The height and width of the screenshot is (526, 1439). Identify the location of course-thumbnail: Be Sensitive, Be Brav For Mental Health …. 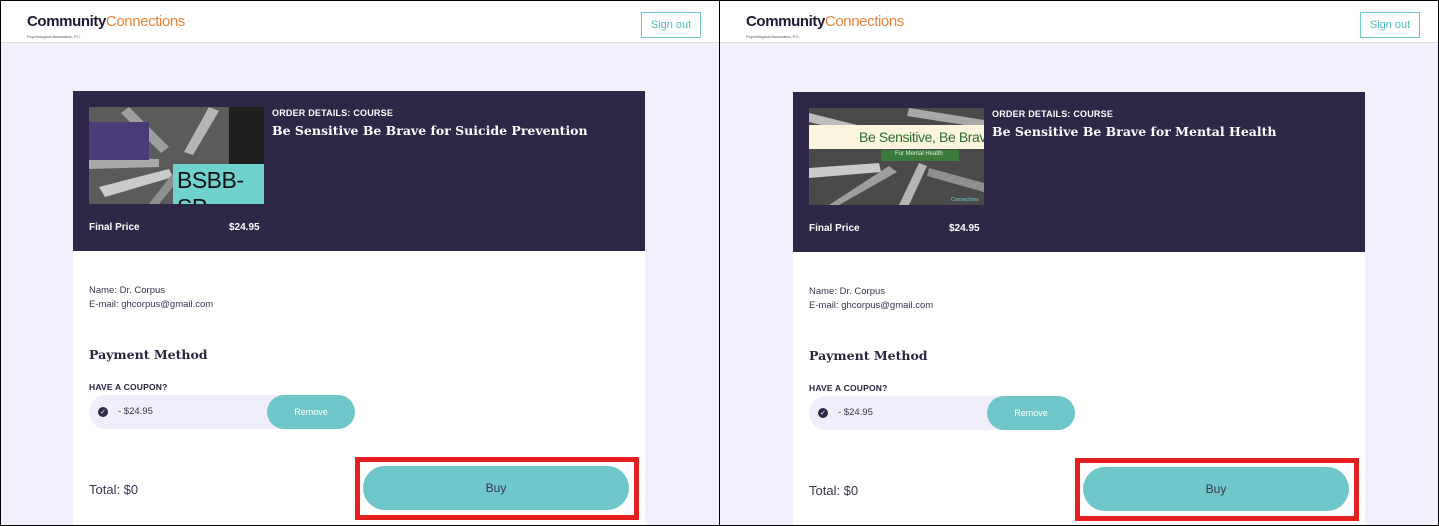
(896, 156).